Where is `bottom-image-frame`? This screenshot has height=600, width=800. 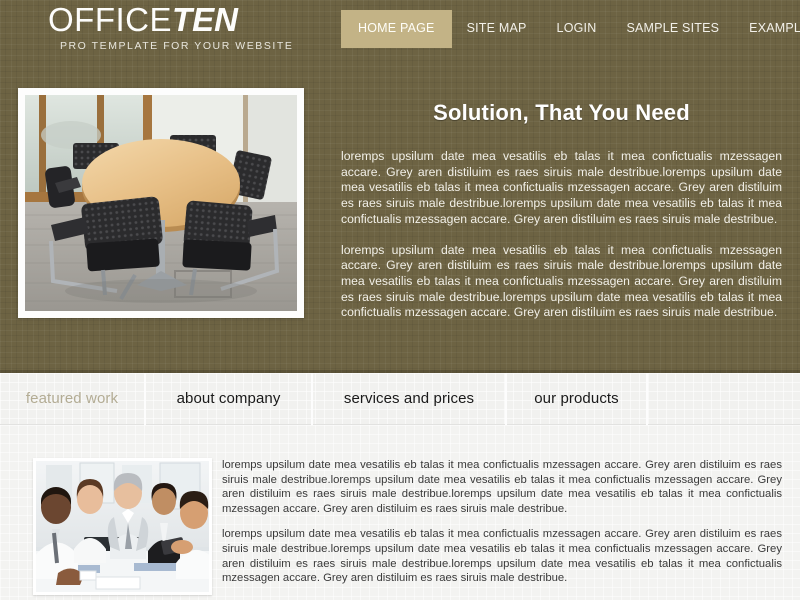
bottom-image-frame is located at coordinates (122, 526).